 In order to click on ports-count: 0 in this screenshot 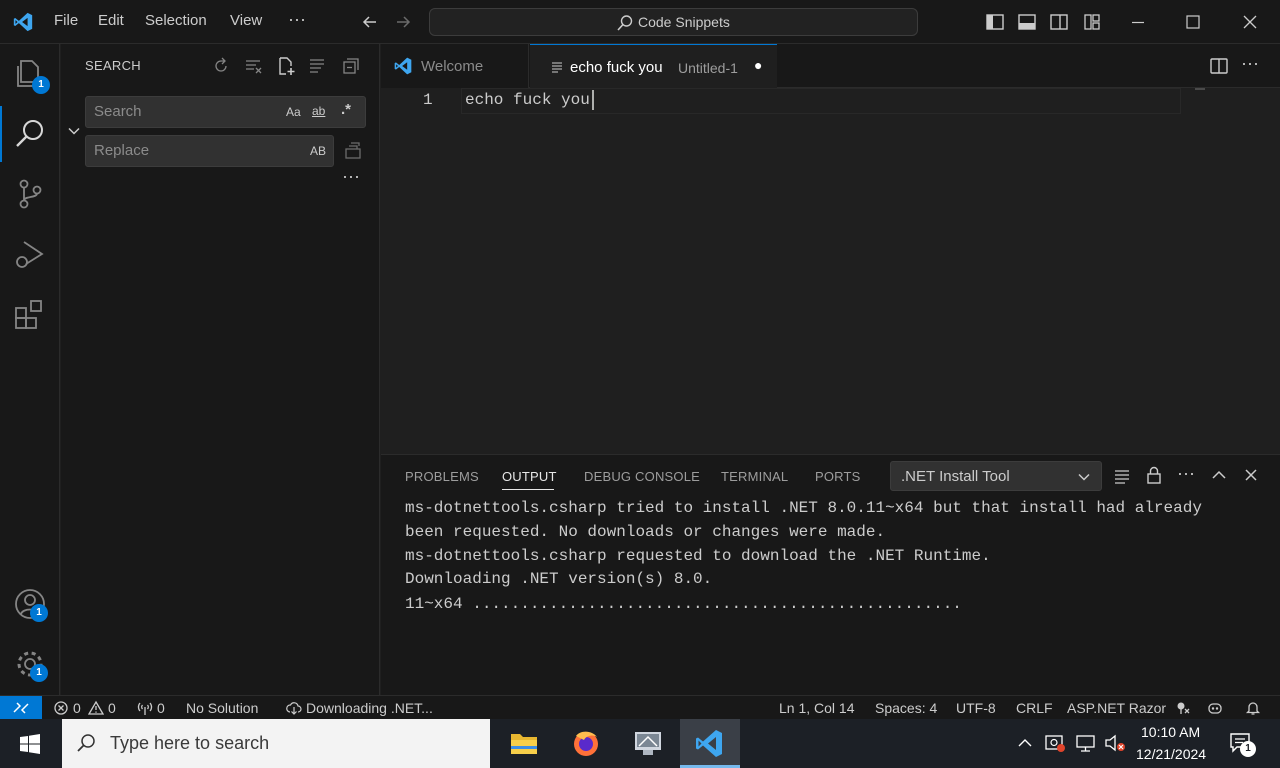, I will do `click(161, 708)`.